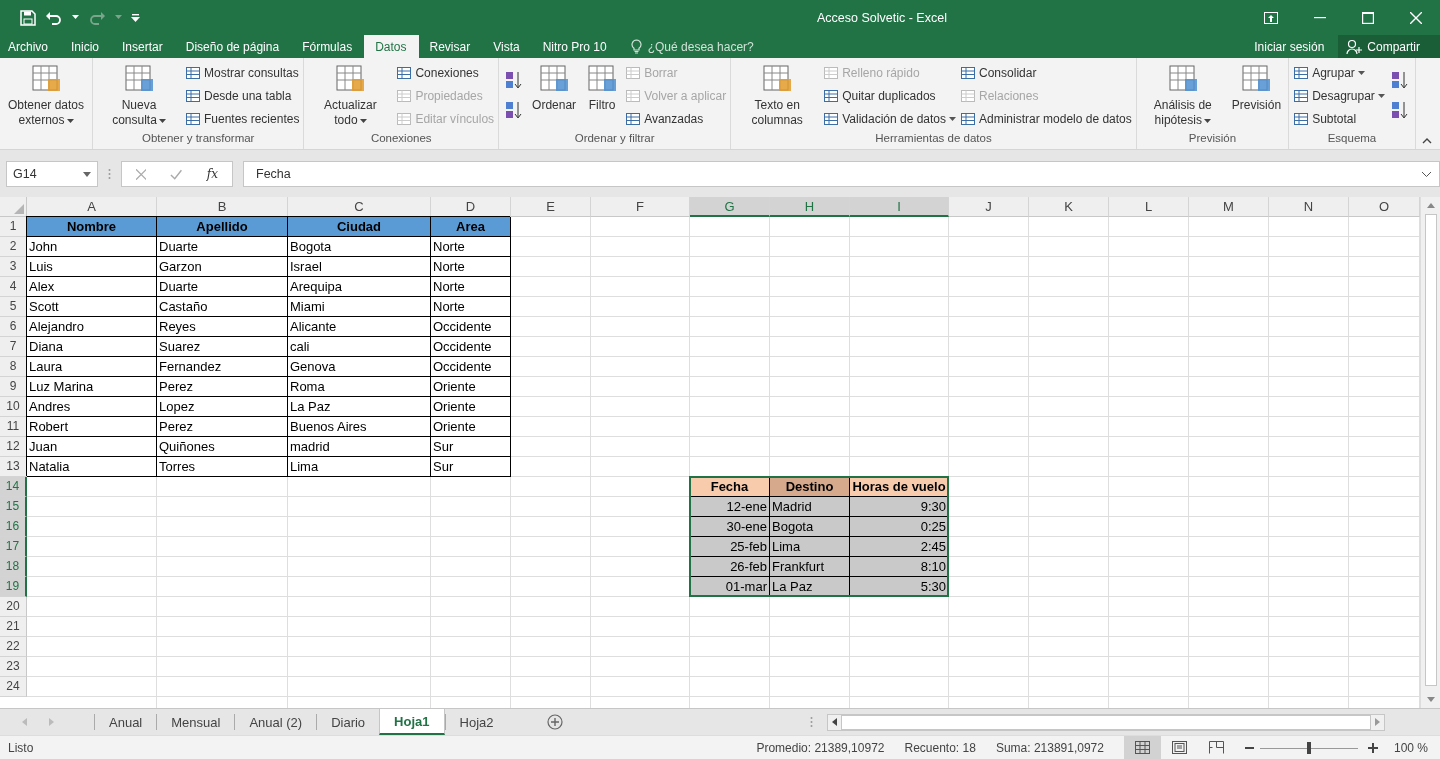 The height and width of the screenshot is (759, 1440). I want to click on sheet-tab: Anual, so click(125, 722).